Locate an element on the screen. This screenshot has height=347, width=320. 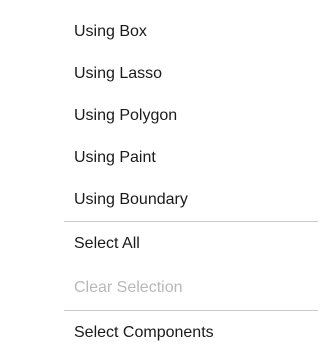
menu-item-using-paint: Using Paint is located at coordinates (115, 158).